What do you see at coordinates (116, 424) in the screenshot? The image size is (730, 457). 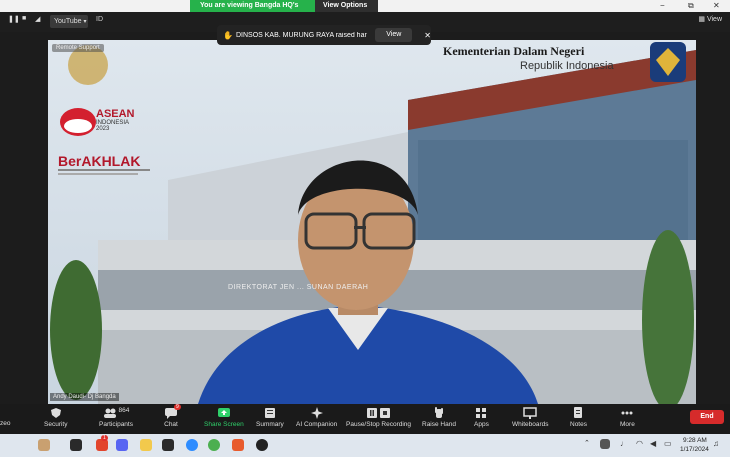 I see `participants-label: Participants` at bounding box center [116, 424].